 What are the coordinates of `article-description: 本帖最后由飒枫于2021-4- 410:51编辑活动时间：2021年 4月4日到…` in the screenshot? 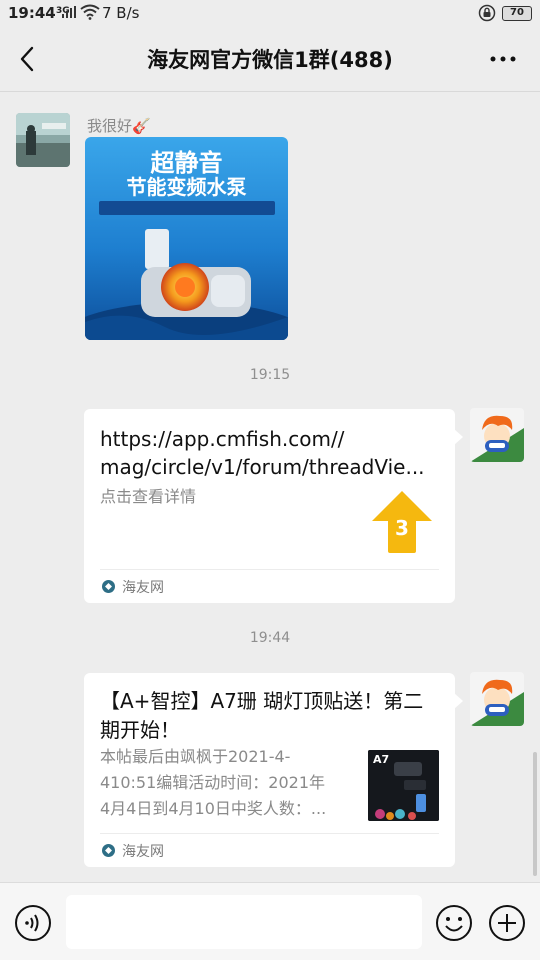 It's located at (213, 782).